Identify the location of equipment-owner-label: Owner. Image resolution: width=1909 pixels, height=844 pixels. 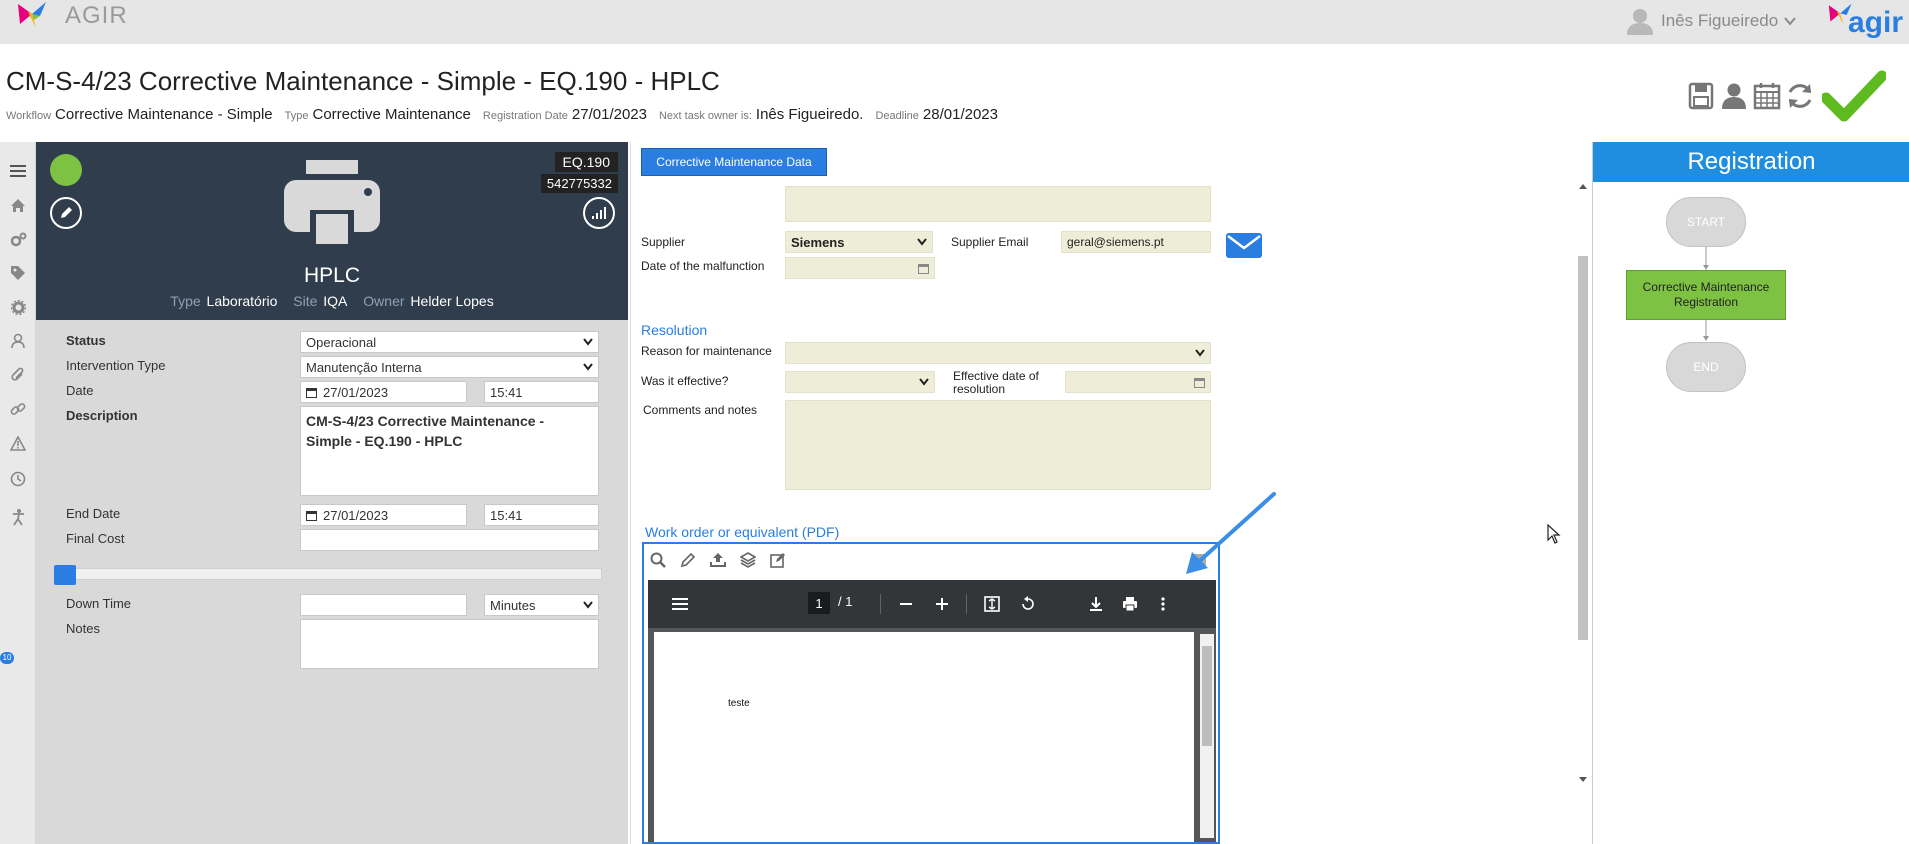
(384, 301).